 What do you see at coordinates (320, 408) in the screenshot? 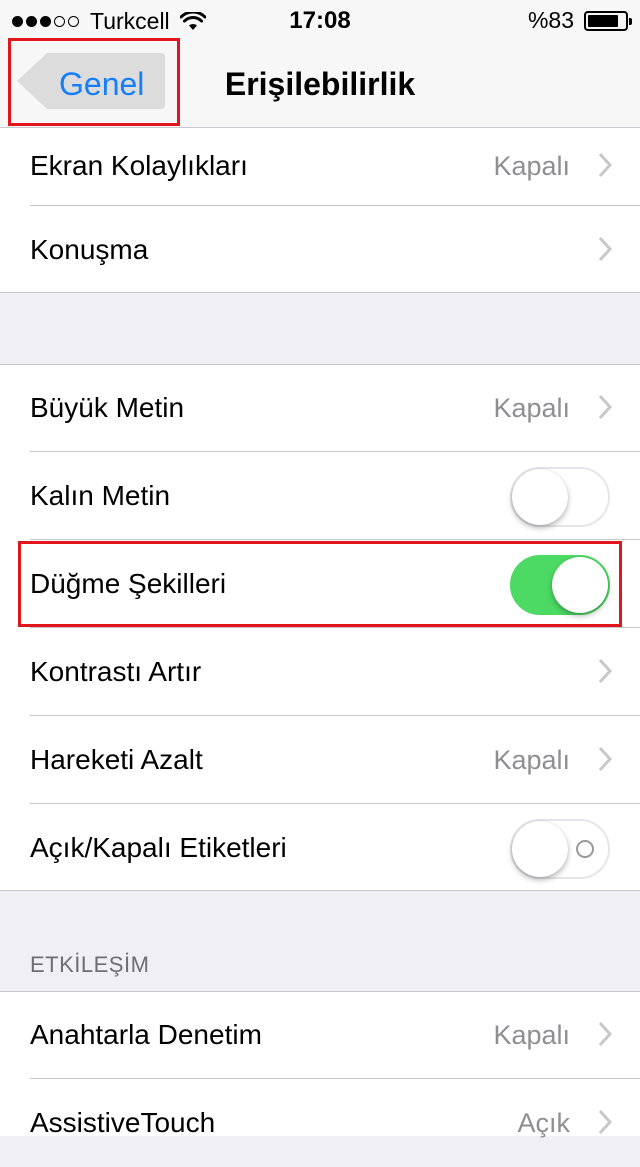
I see `cell-buyuk-metin: Büyük Metin Kapalı` at bounding box center [320, 408].